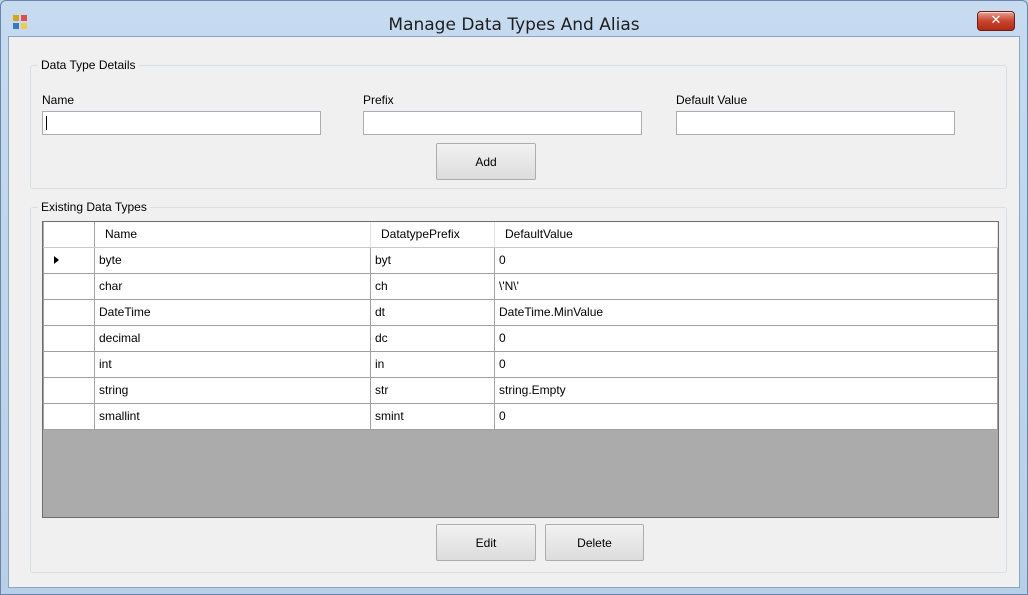 The height and width of the screenshot is (595, 1028). Describe the element at coordinates (746, 390) in the screenshot. I see `cell-default-value: string.Empty` at that location.